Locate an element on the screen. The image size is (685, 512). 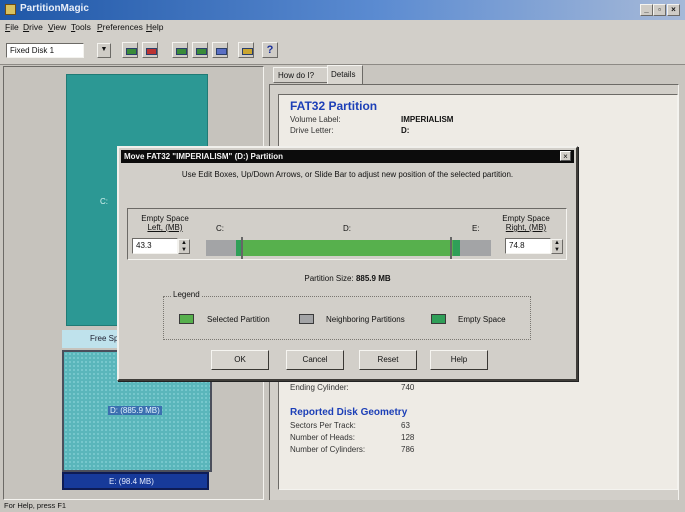
legend-swatch-empty is located at coordinates (438, 319).